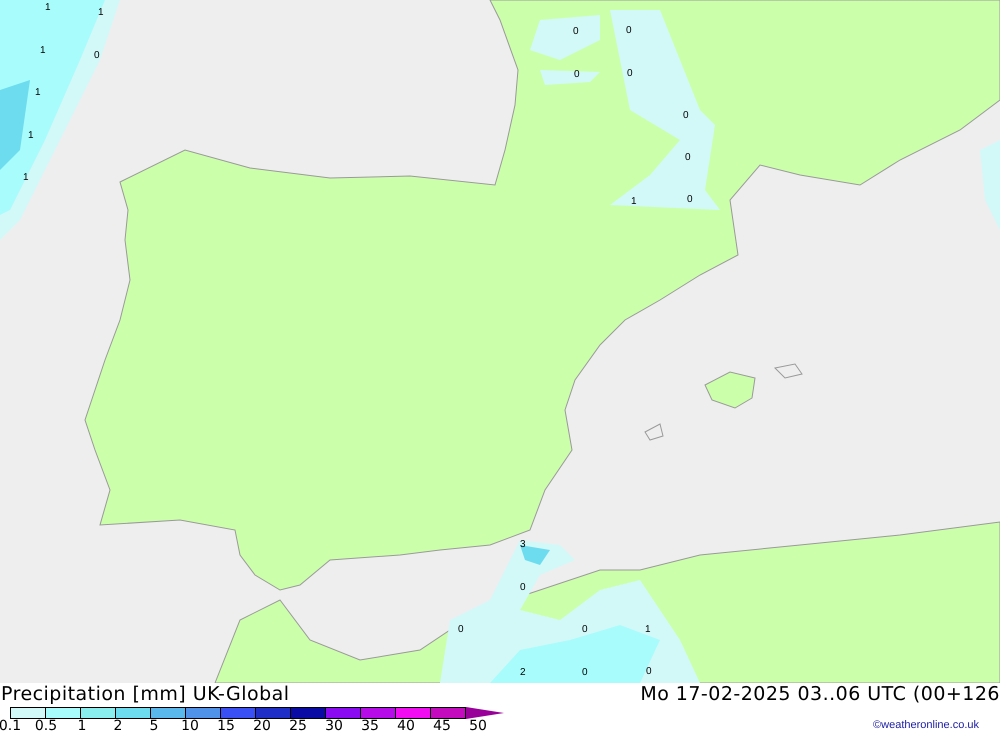 The height and width of the screenshot is (733, 1000). I want to click on legend-tick-label: 40, so click(406, 726).